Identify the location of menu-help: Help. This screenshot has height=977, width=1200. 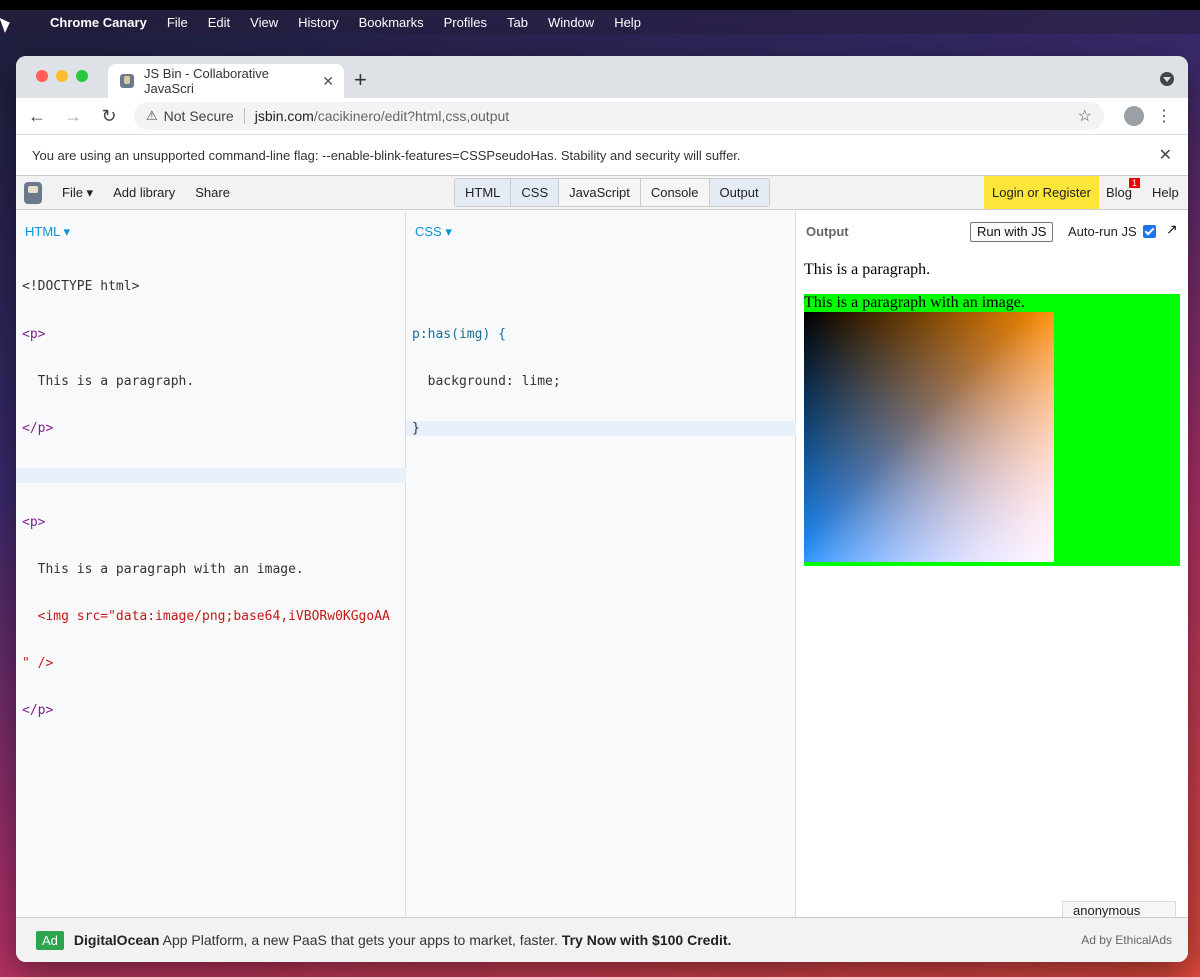
(627, 22).